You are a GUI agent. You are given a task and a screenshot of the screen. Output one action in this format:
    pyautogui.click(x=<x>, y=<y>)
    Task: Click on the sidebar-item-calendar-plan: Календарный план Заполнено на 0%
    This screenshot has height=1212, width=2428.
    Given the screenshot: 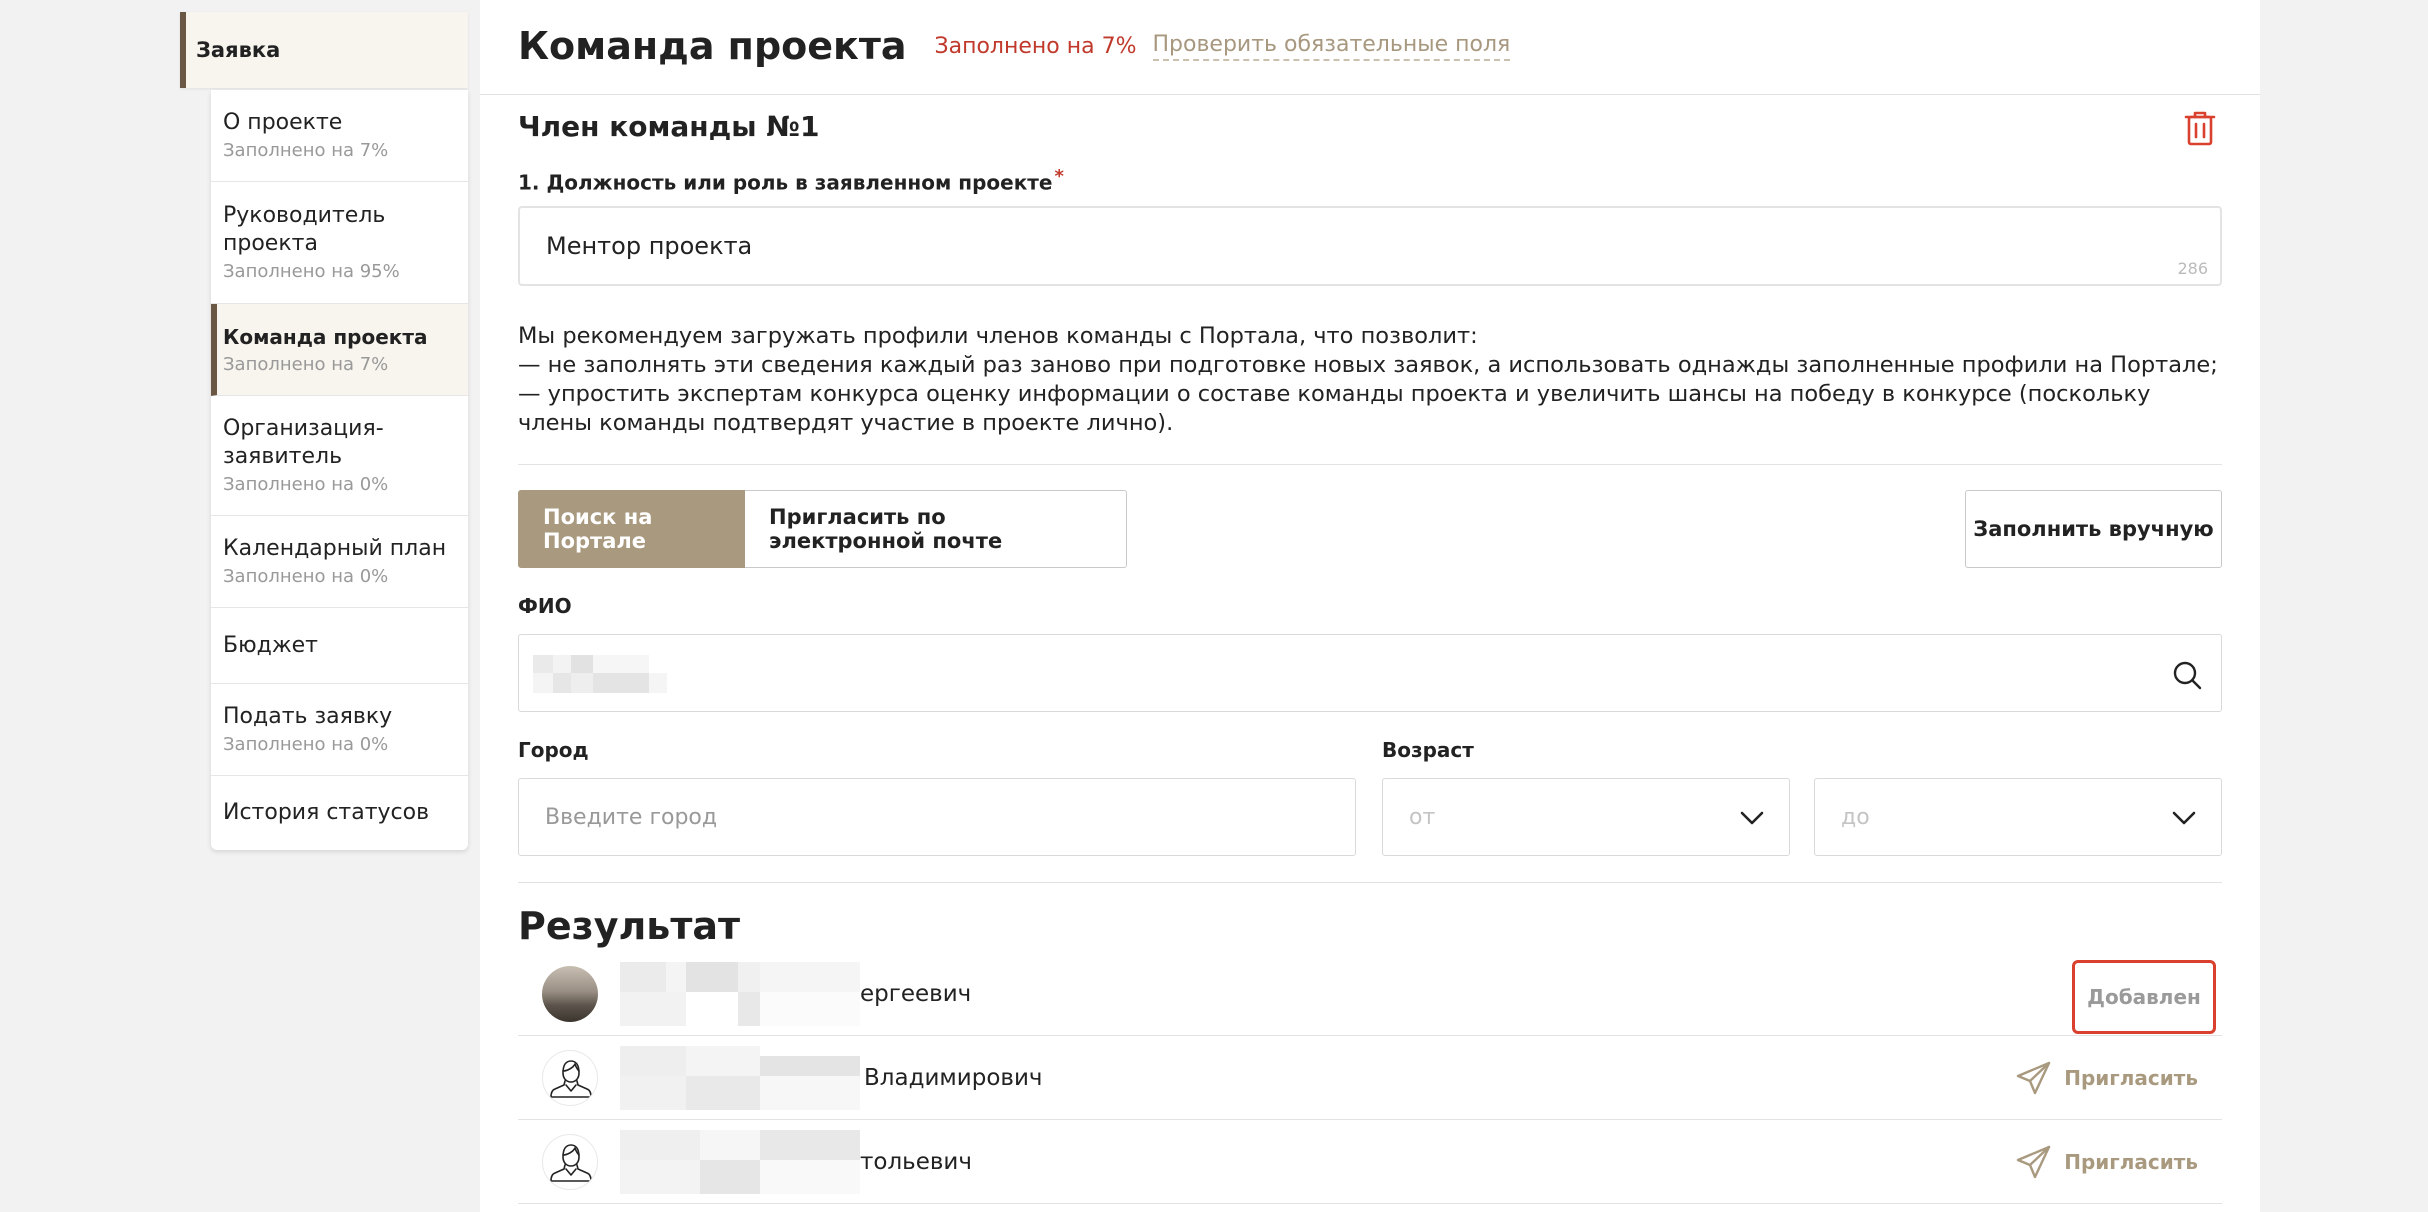 What is the action you would take?
    pyautogui.click(x=339, y=562)
    